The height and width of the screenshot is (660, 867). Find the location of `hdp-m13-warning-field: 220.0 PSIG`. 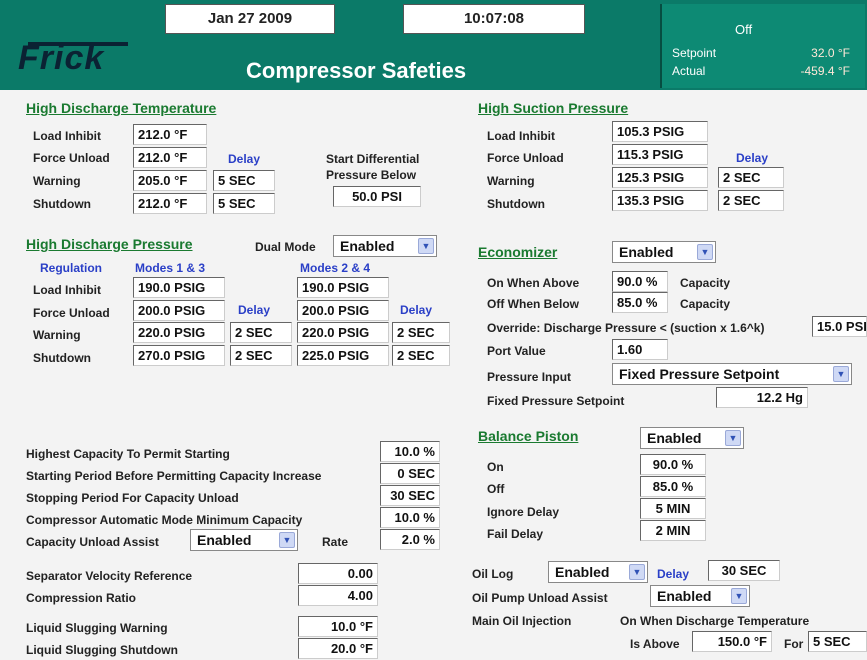

hdp-m13-warning-field: 220.0 PSIG is located at coordinates (179, 332).